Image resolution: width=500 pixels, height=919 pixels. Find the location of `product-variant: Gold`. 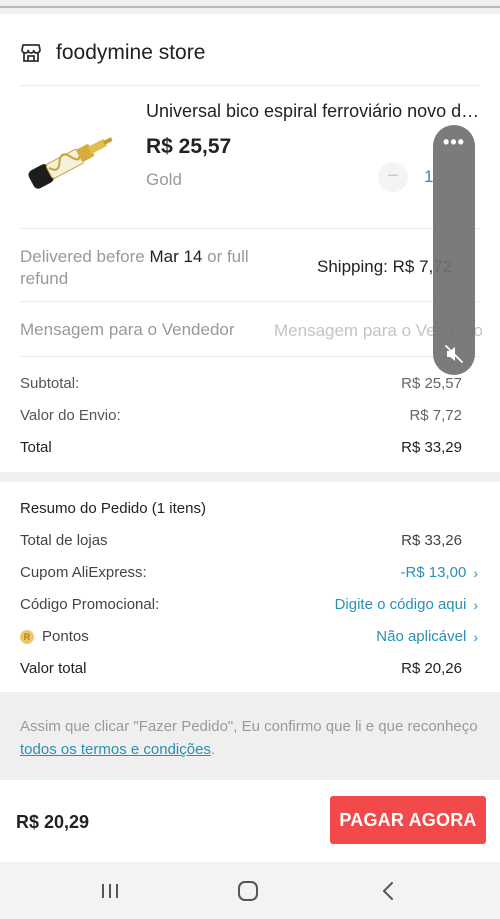

product-variant: Gold is located at coordinates (164, 179).